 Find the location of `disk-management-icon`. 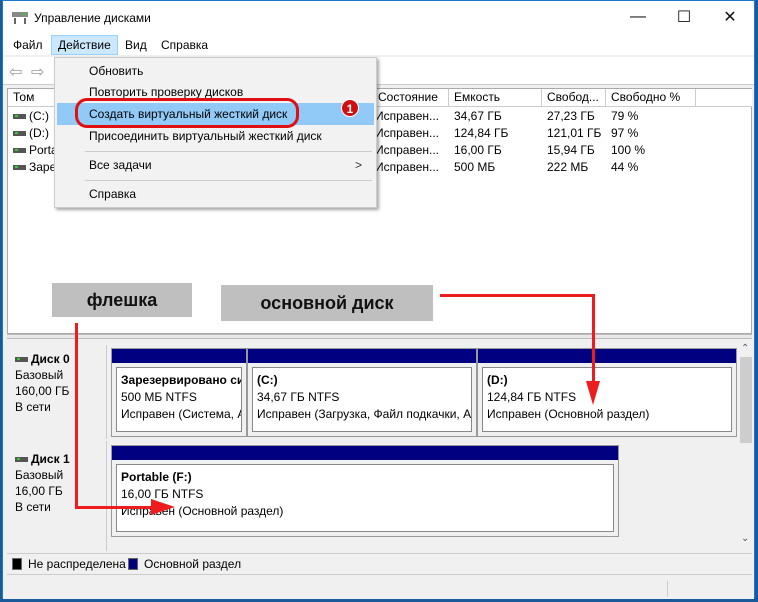

disk-management-icon is located at coordinates (20, 18).